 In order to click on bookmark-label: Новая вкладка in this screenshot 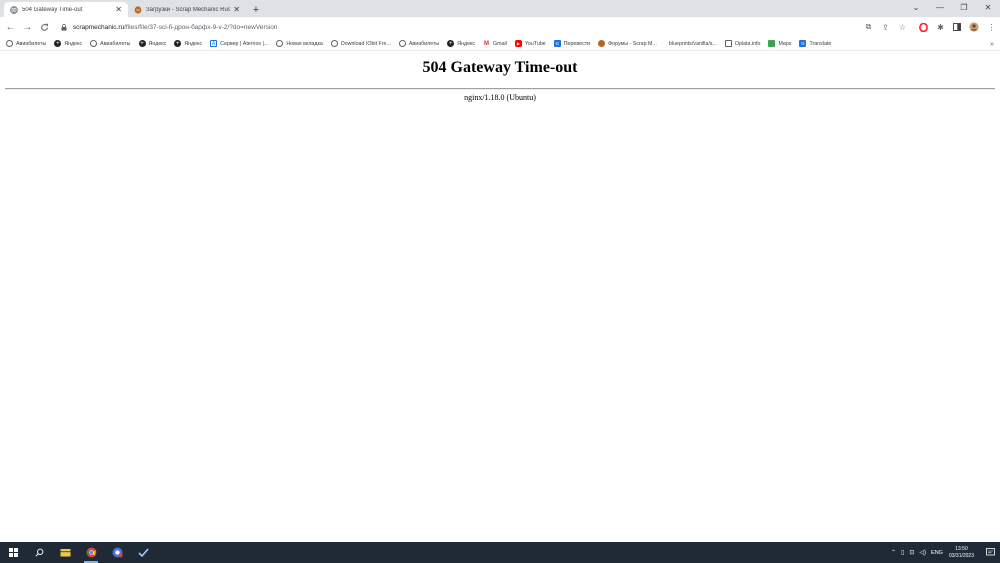, I will do `click(304, 43)`.